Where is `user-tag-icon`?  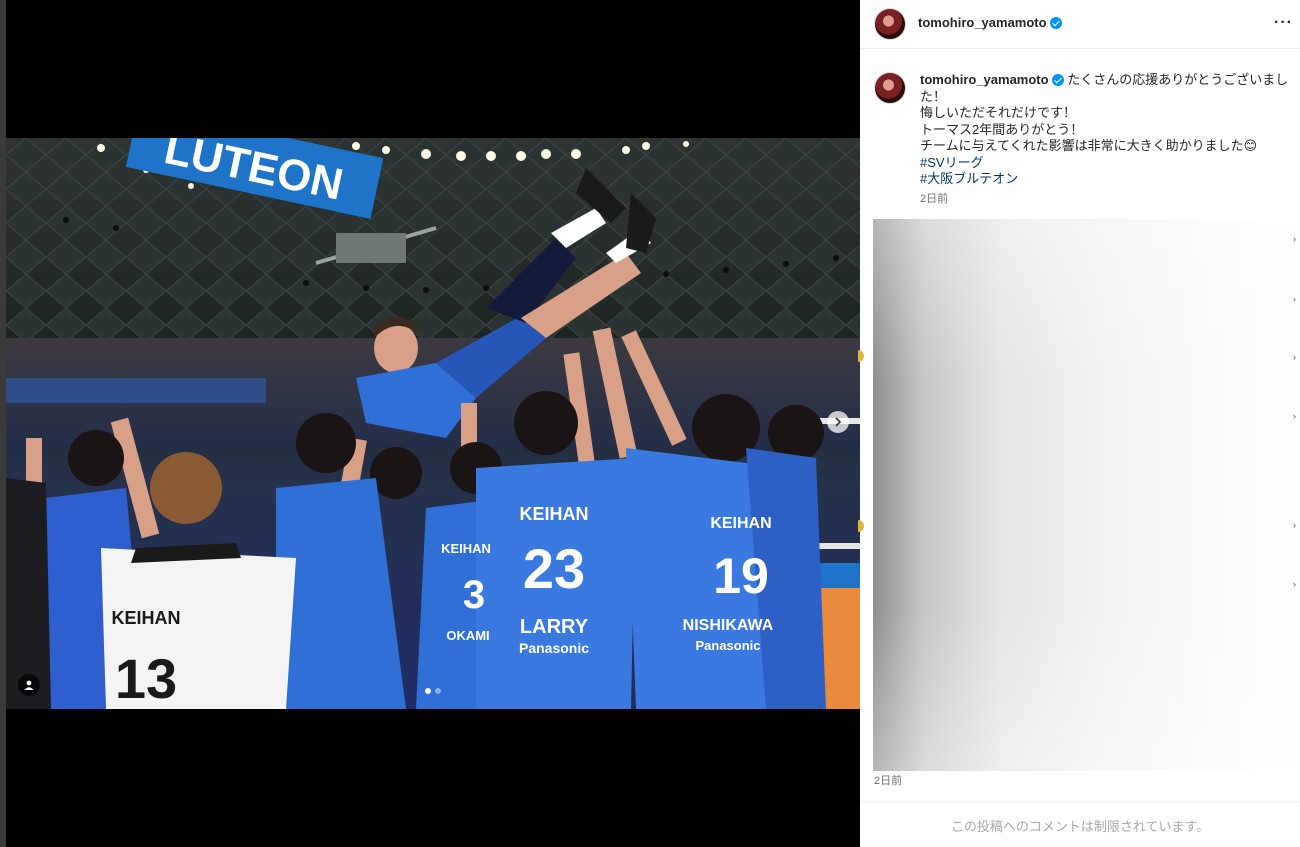 user-tag-icon is located at coordinates (29, 685).